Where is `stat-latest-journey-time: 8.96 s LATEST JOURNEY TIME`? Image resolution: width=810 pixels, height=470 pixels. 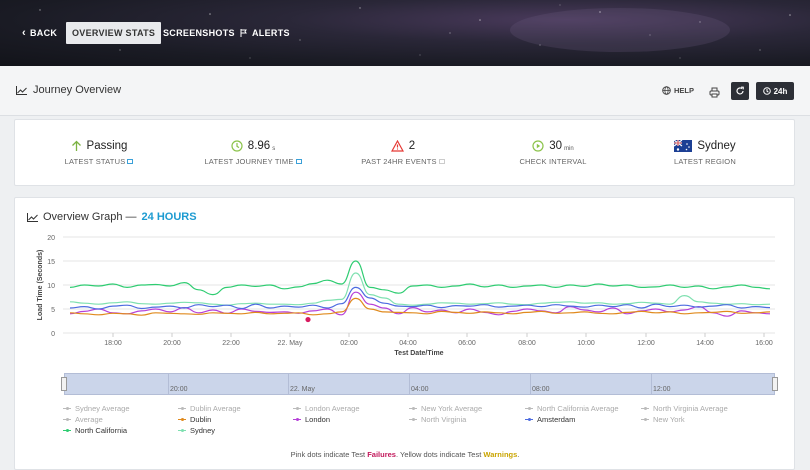
stat-latest-journey-time: 8.96 s LATEST JOURNEY TIME is located at coordinates (253, 152).